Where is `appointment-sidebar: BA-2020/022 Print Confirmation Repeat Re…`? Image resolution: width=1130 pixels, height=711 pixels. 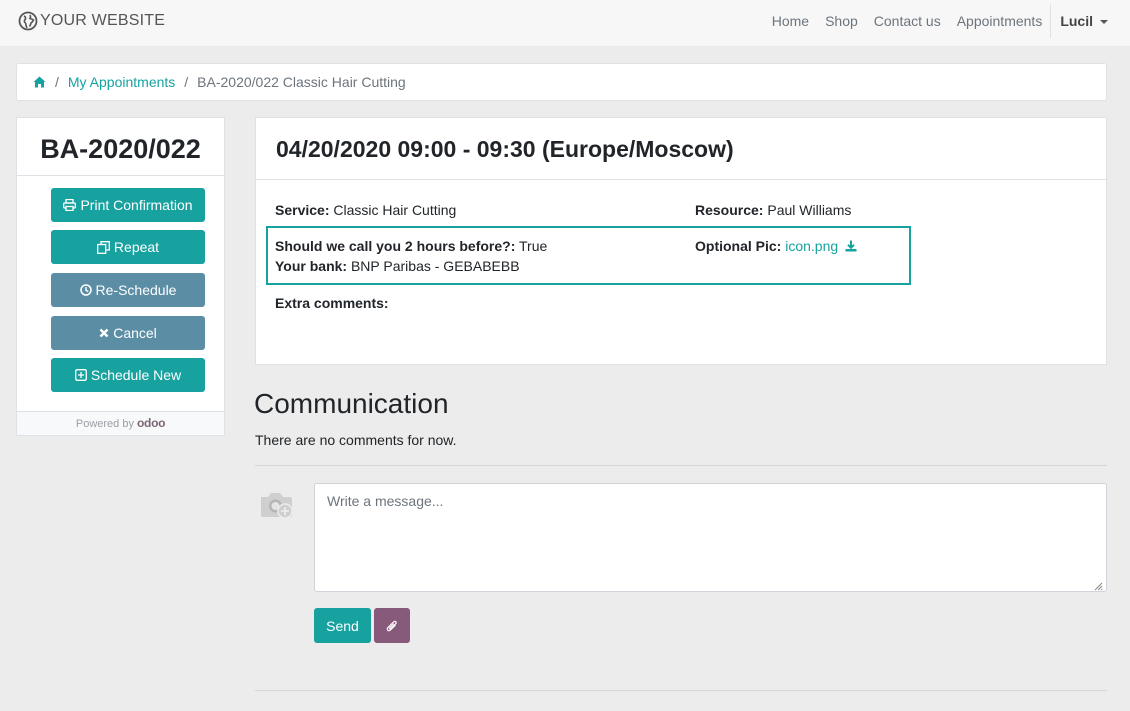
appointment-sidebar: BA-2020/022 Print Confirmation Repeat Re… is located at coordinates (120, 276).